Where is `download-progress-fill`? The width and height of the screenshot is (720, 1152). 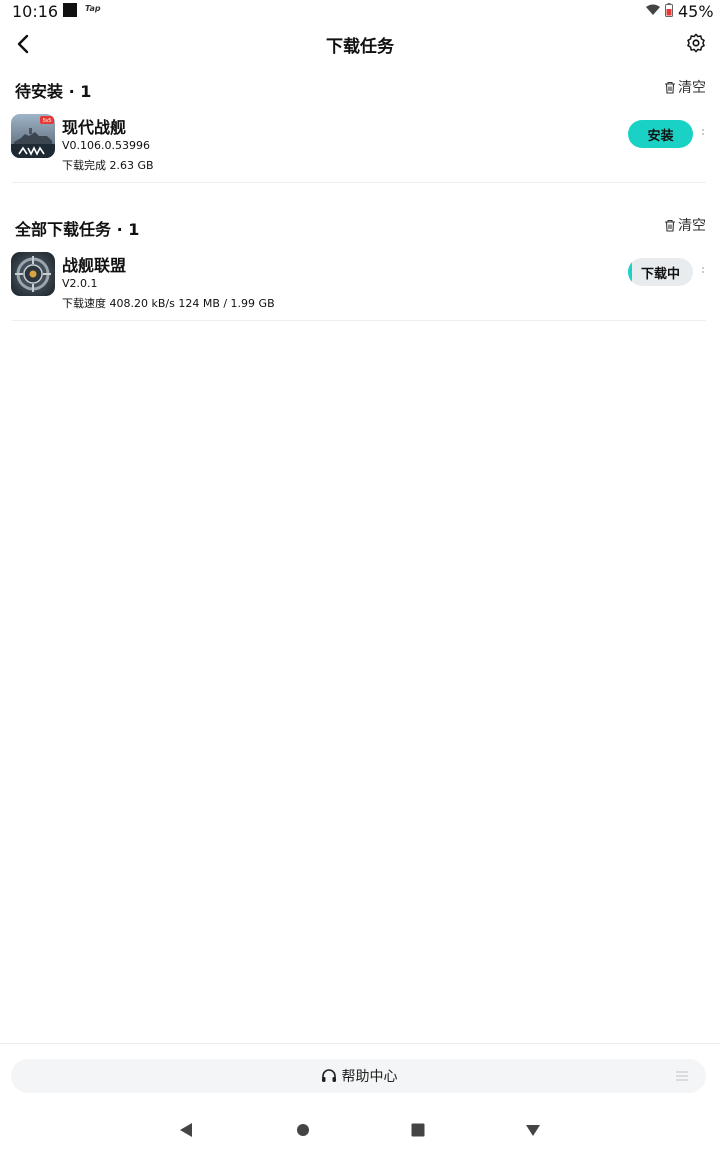
download-progress-fill is located at coordinates (630, 272).